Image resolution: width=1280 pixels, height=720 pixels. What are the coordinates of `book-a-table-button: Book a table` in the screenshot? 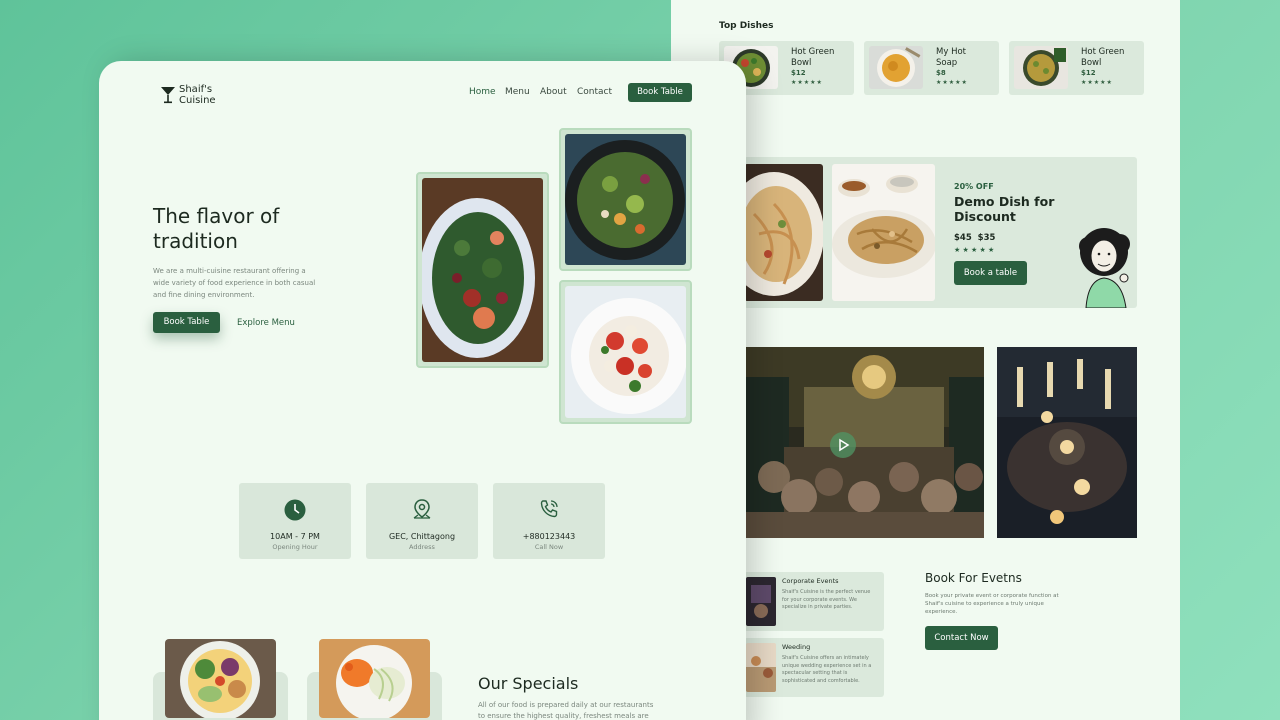 It's located at (990, 273).